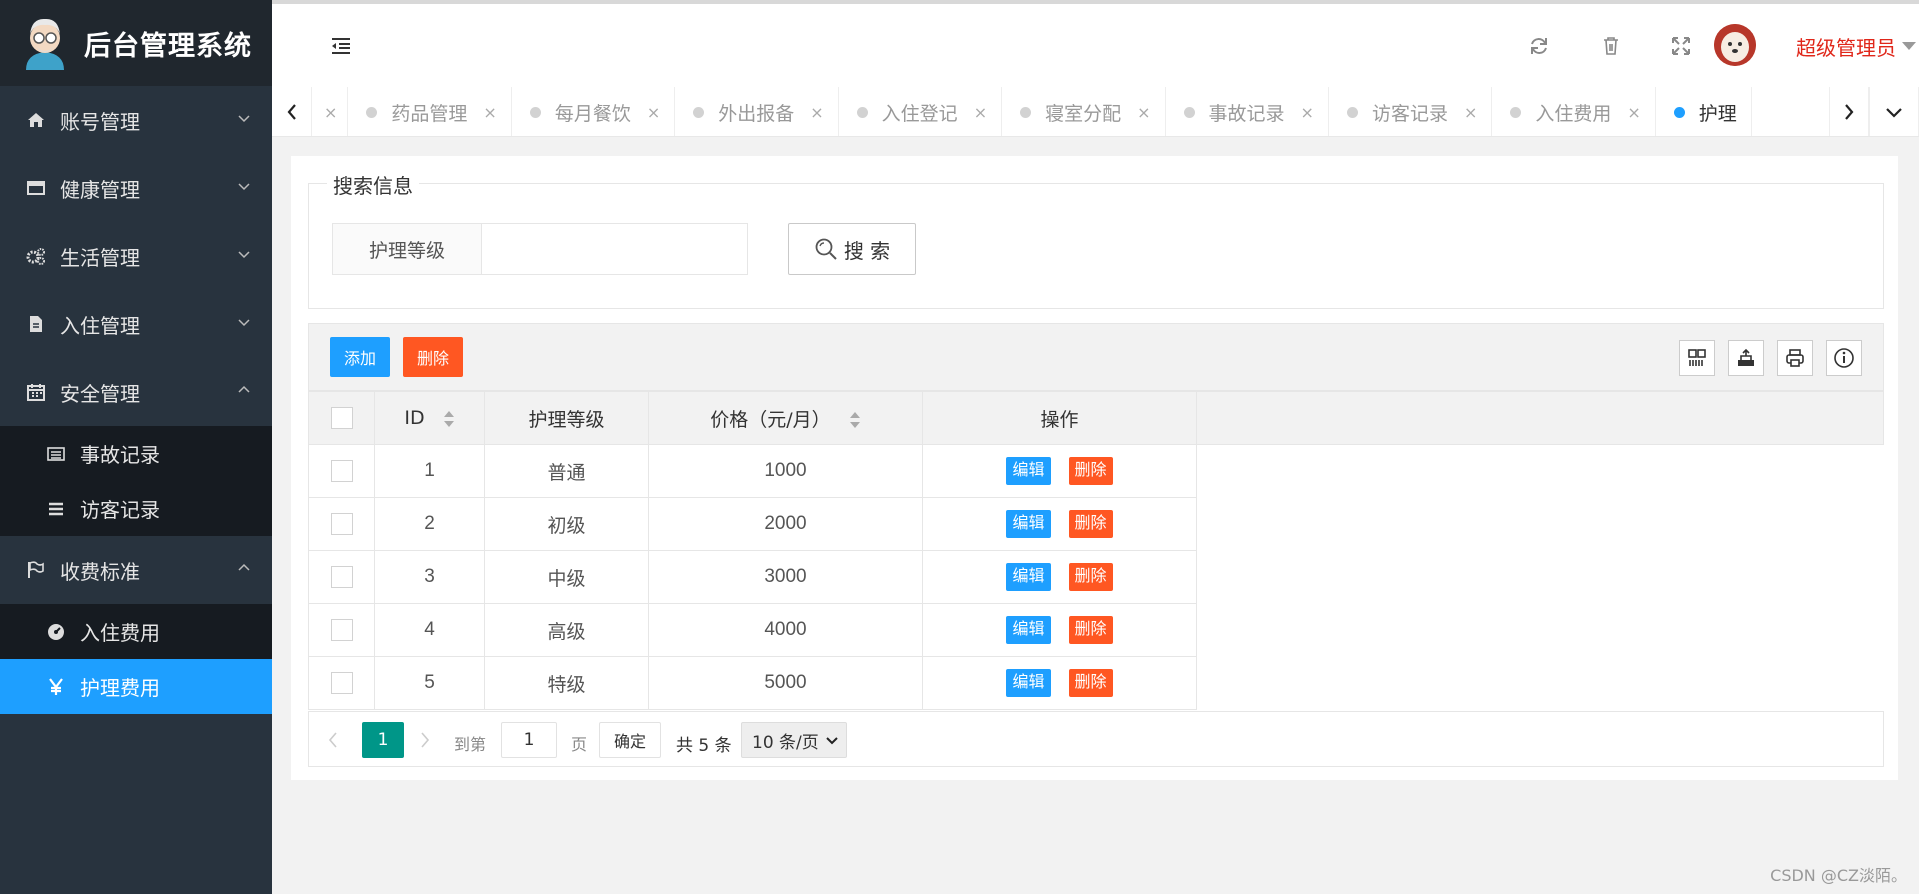 This screenshot has width=1919, height=894. What do you see at coordinates (785, 524) in the screenshot?
I see `cell-price: 2000` at bounding box center [785, 524].